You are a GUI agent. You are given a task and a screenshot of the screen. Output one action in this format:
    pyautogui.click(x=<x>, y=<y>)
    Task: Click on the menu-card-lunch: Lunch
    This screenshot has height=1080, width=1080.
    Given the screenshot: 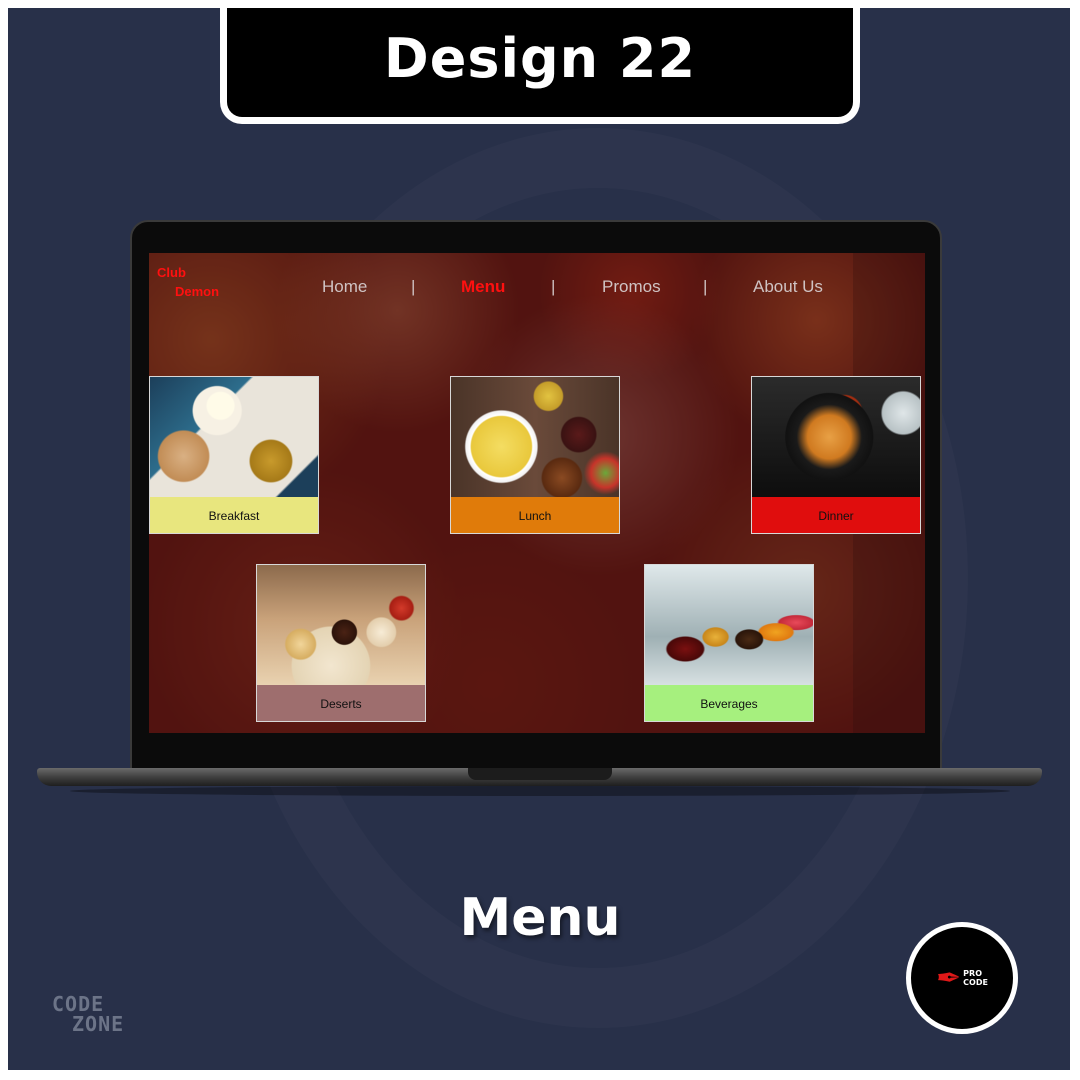 What is the action you would take?
    pyautogui.click(x=535, y=455)
    